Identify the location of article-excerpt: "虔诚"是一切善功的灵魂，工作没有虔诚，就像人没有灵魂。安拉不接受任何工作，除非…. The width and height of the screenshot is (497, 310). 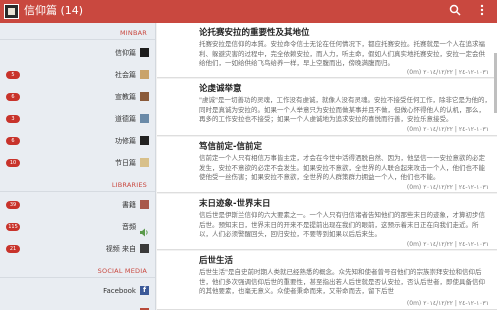
(345, 110).